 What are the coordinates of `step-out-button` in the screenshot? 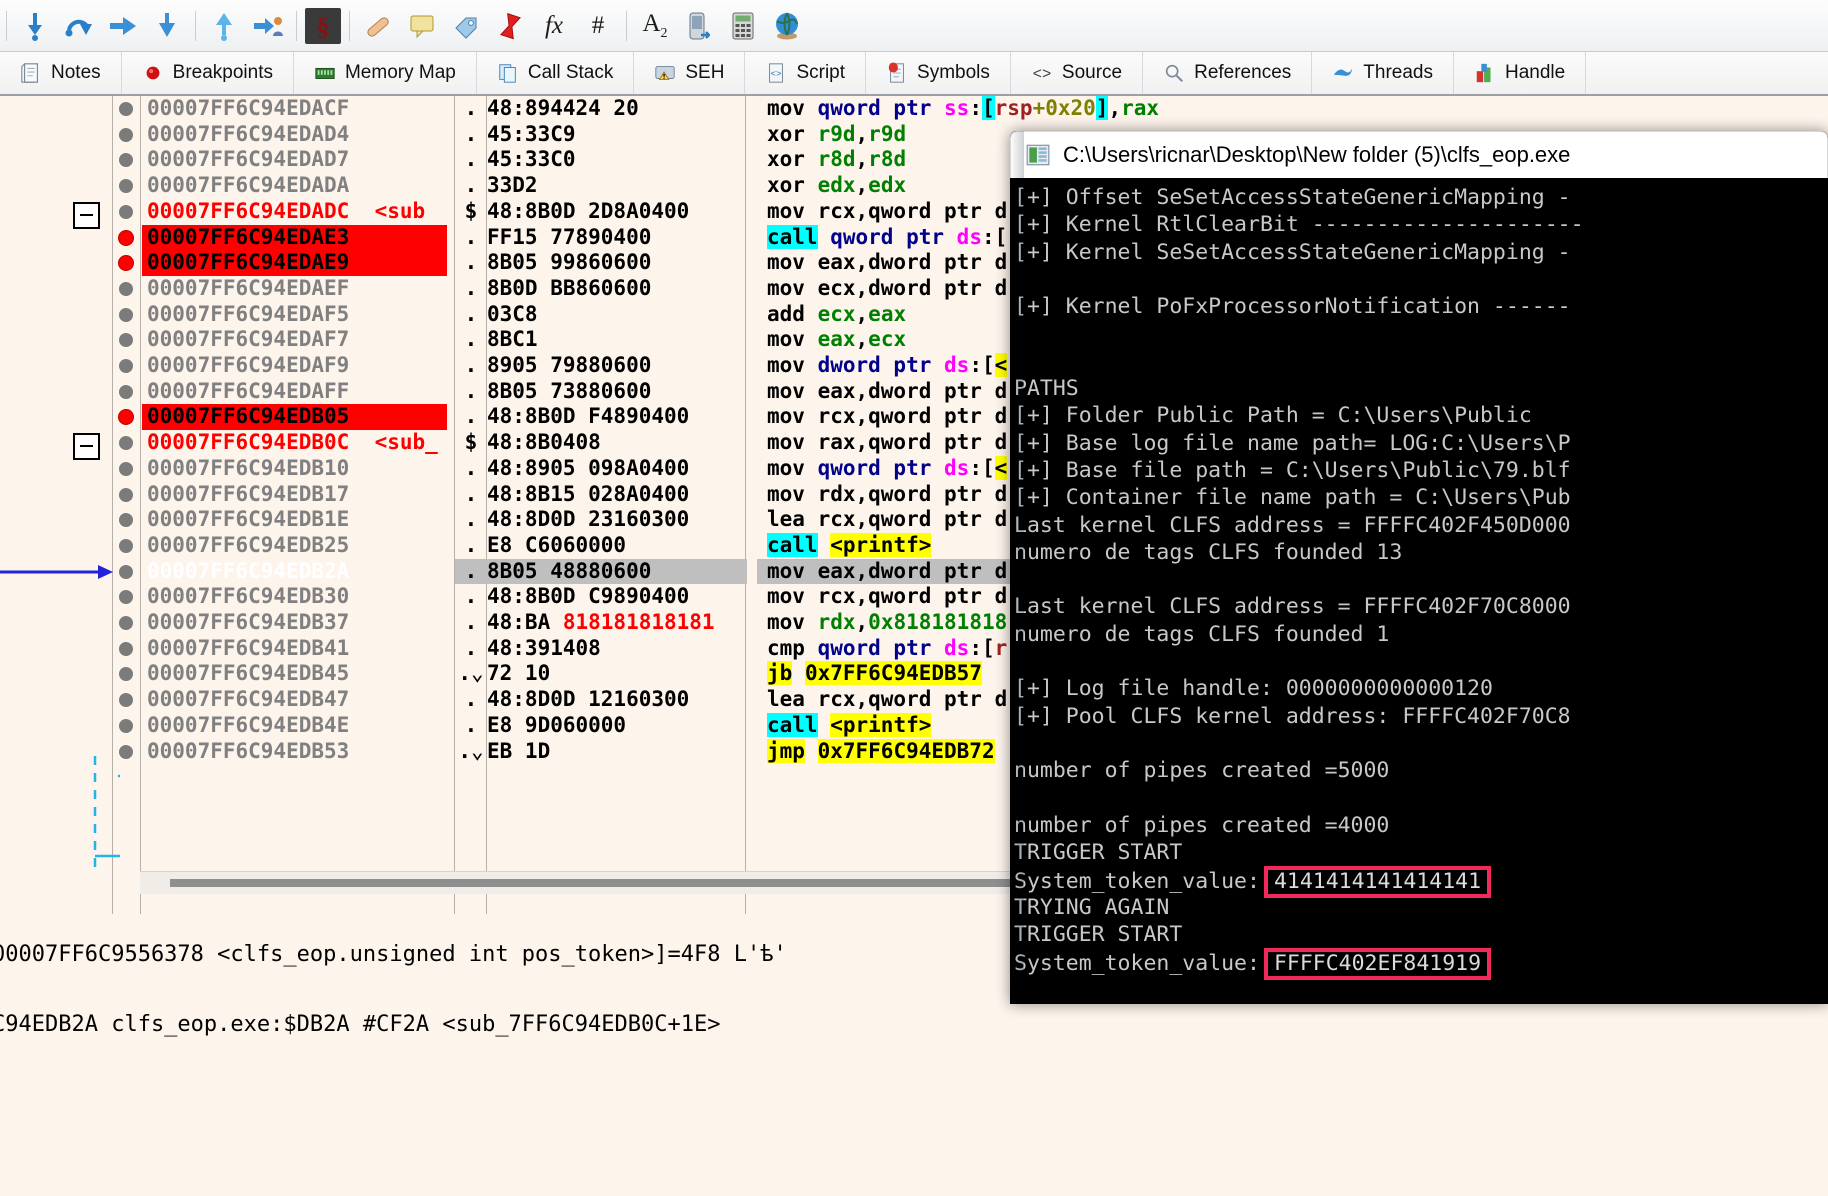 It's located at (224, 26).